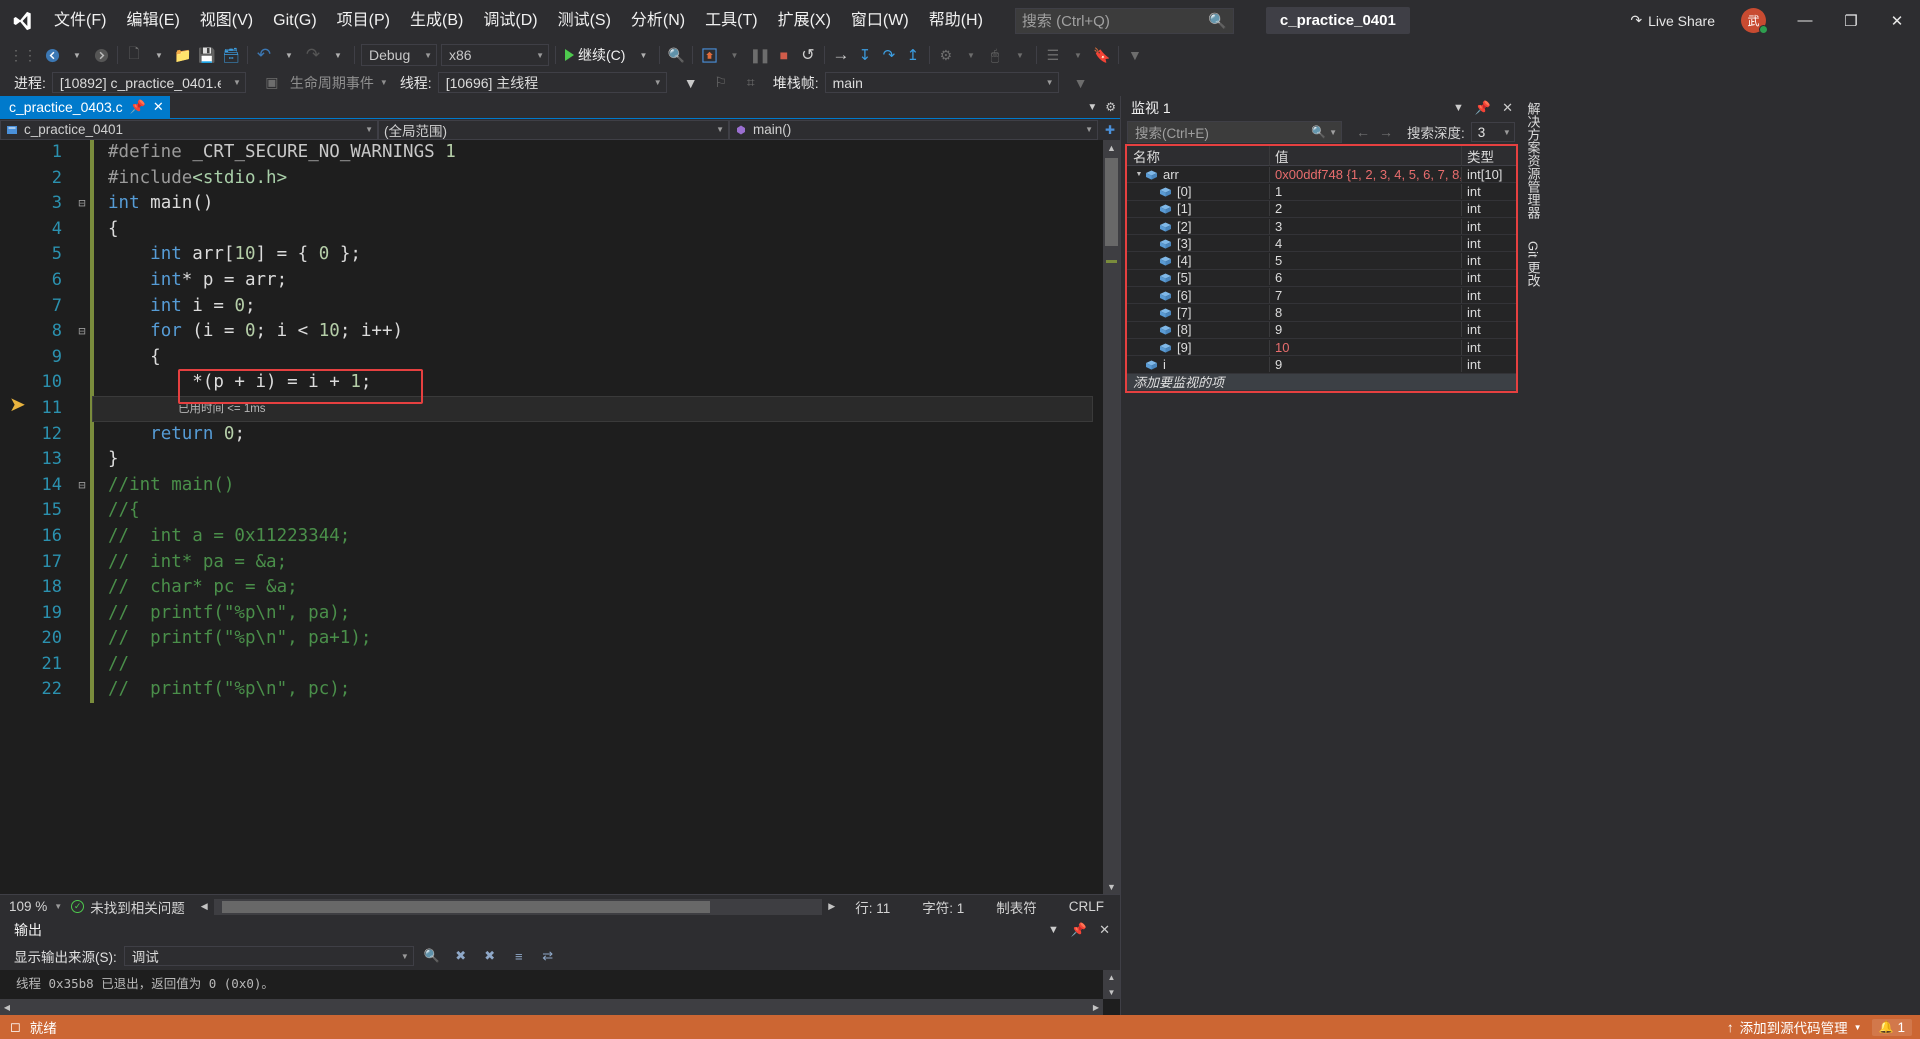  Describe the element at coordinates (272, 83) in the screenshot. I see `lifecycle-events-icon: ▣` at that location.